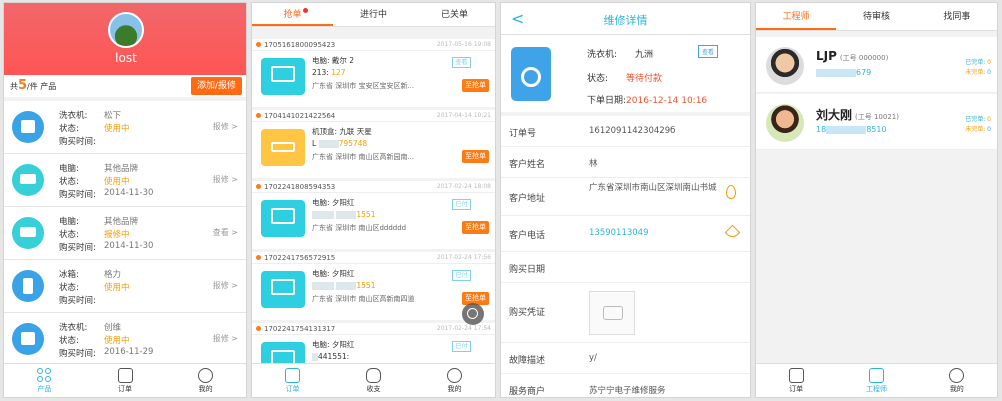  I want to click on list-item: 冰箱: 格力 状态: 使用中 购买时间: 报修 >, so click(125, 286).